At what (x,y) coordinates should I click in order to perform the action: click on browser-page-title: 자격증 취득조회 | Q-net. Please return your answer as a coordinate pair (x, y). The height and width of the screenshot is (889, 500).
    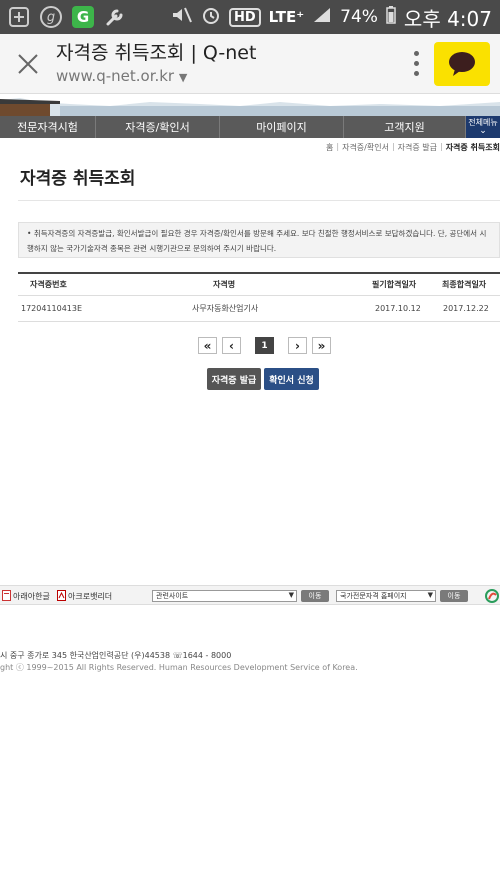
    Looking at the image, I should click on (156, 52).